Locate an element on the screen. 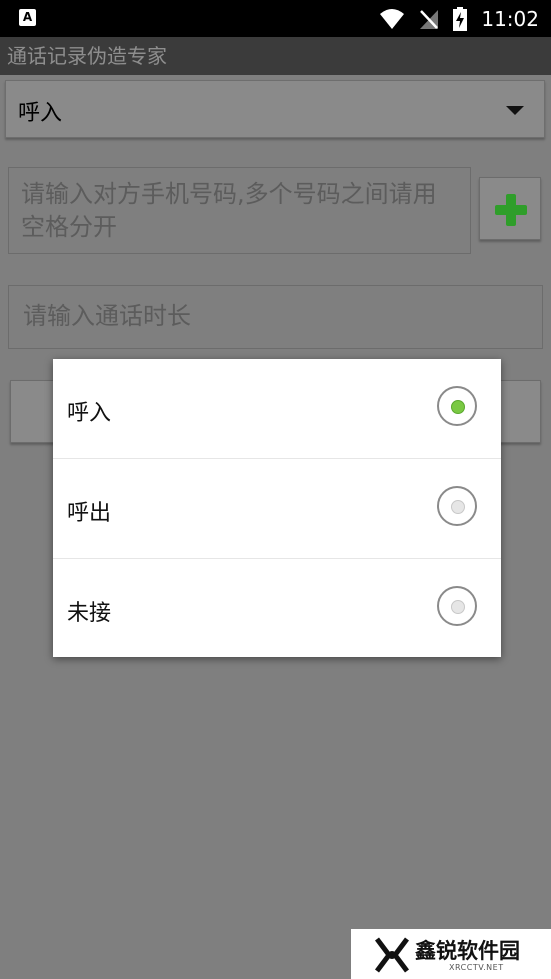  call-type-selected: 呼入 is located at coordinates (40, 113).